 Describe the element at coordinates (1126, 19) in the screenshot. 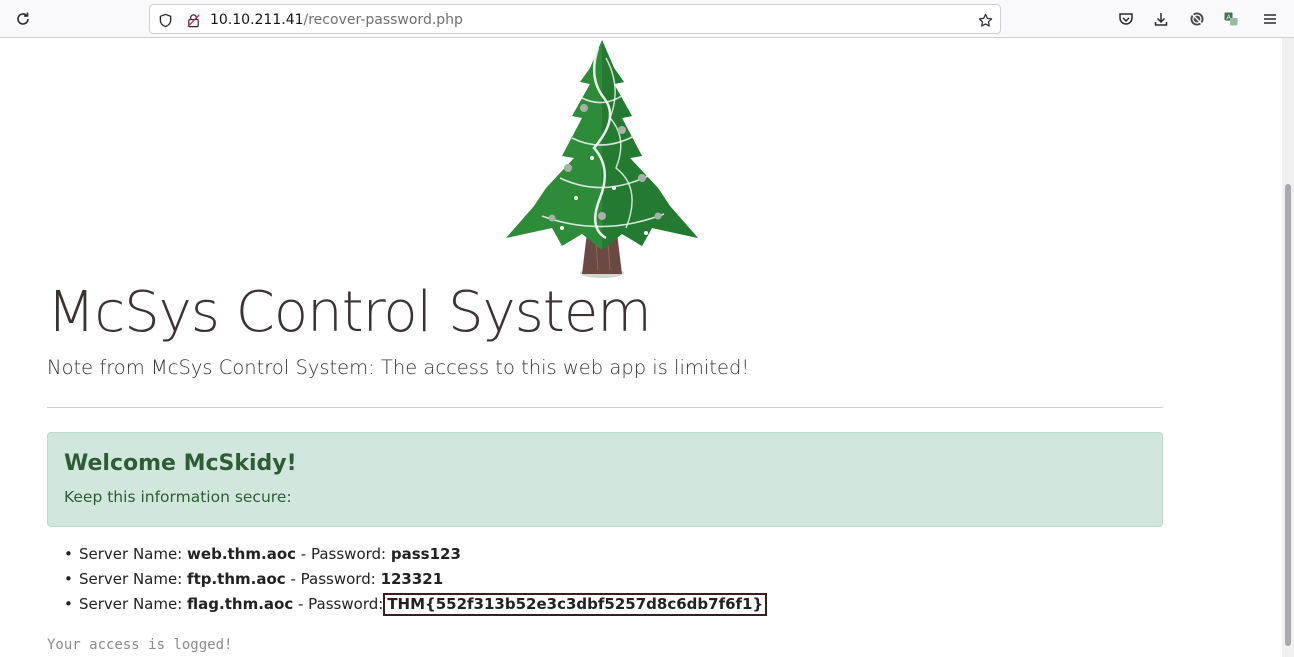

I see `pocket-icon` at that location.